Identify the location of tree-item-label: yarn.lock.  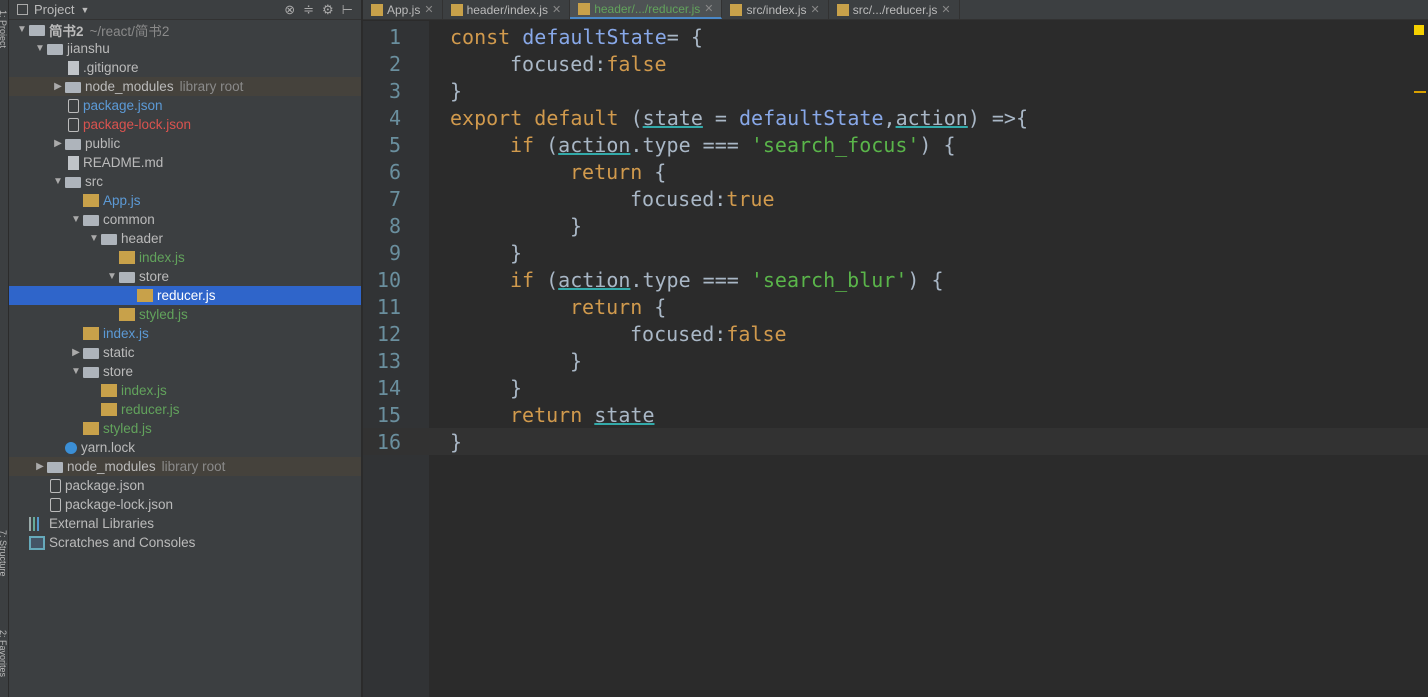
(108, 447).